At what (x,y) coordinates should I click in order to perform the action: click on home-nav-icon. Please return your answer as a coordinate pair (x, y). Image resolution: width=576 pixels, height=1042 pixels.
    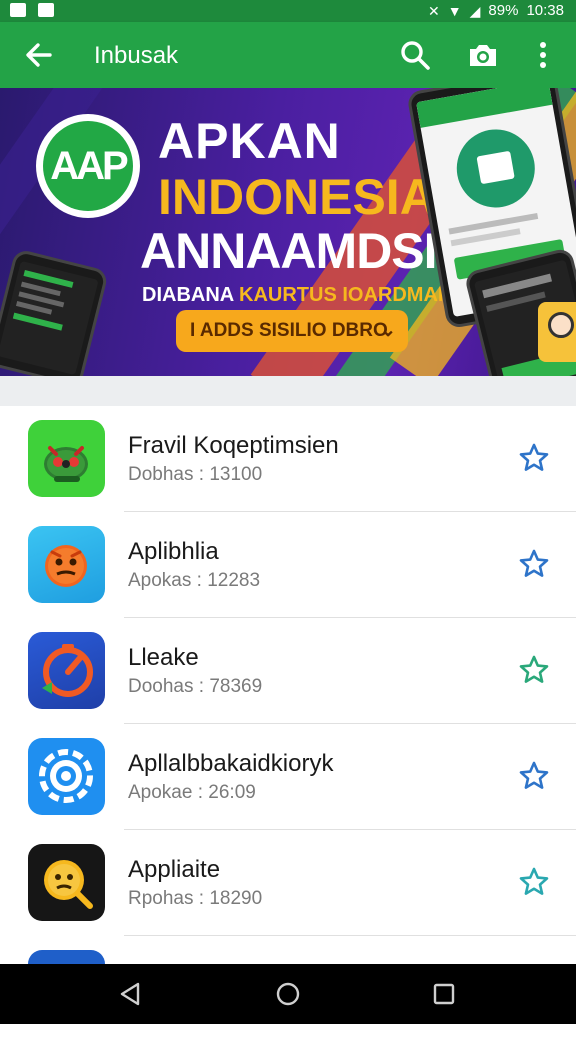
    Looking at the image, I should click on (288, 994).